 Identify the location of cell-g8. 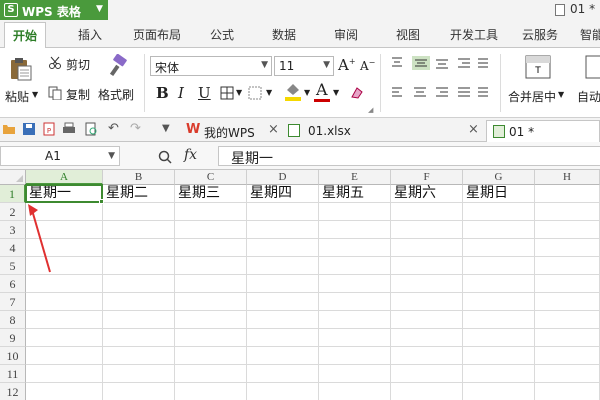
(499, 320).